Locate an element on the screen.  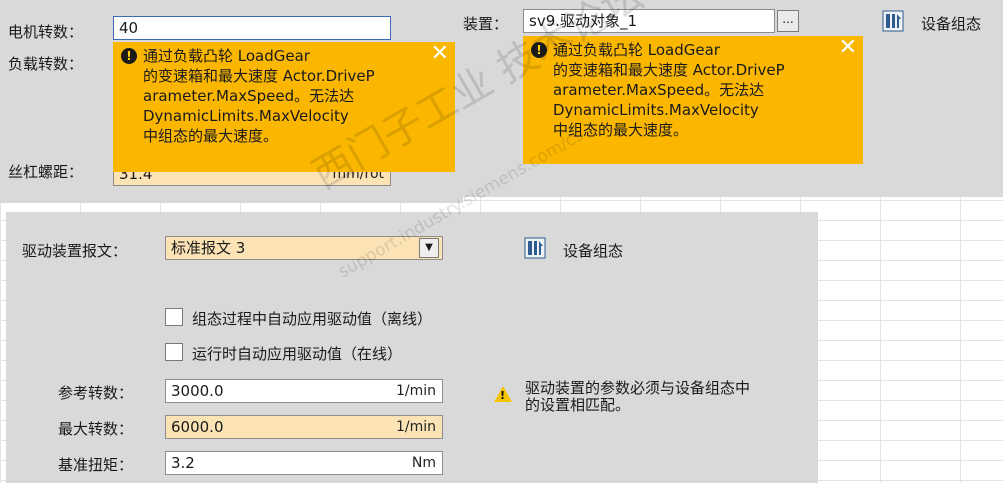
screw-pitch-label: 丝杠螺距： is located at coordinates (46, 172).